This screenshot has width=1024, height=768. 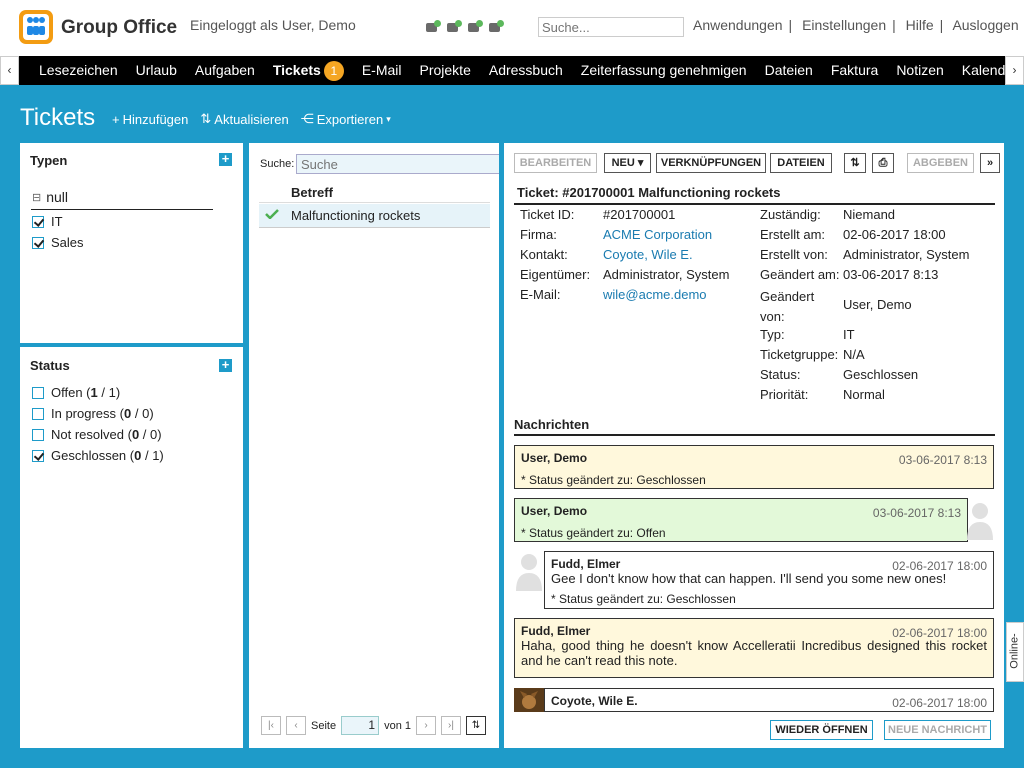 I want to click on nav-projekte: Projekte, so click(x=445, y=70).